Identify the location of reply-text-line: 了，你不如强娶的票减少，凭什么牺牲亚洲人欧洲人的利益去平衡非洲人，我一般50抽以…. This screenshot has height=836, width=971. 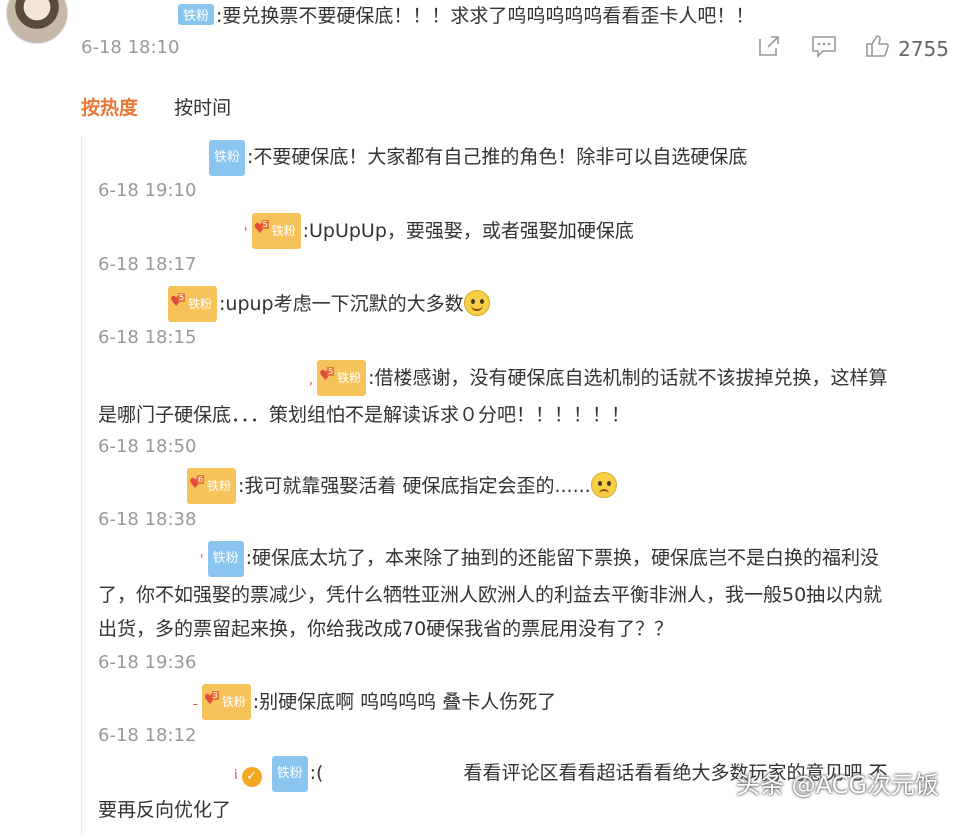
(490, 595).